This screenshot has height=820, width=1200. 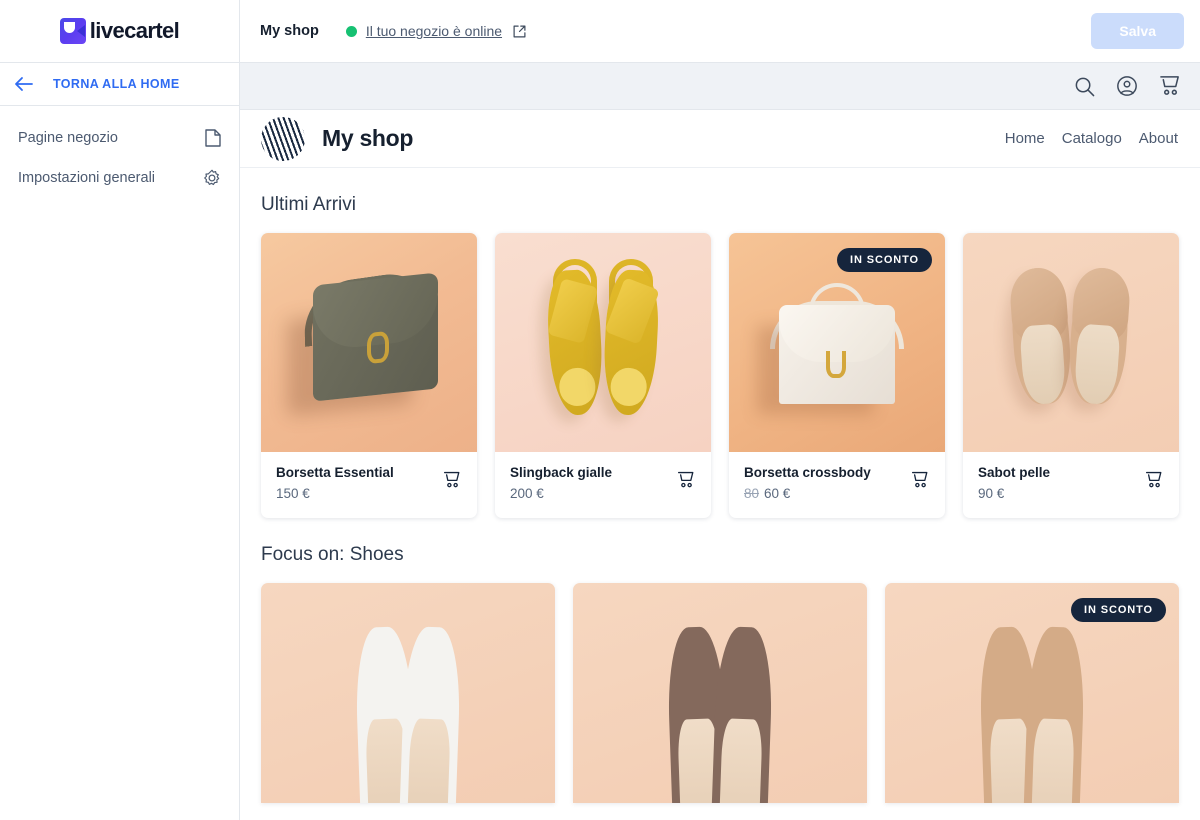 I want to click on product-card: Slingback gialle 200 €, so click(x=603, y=375).